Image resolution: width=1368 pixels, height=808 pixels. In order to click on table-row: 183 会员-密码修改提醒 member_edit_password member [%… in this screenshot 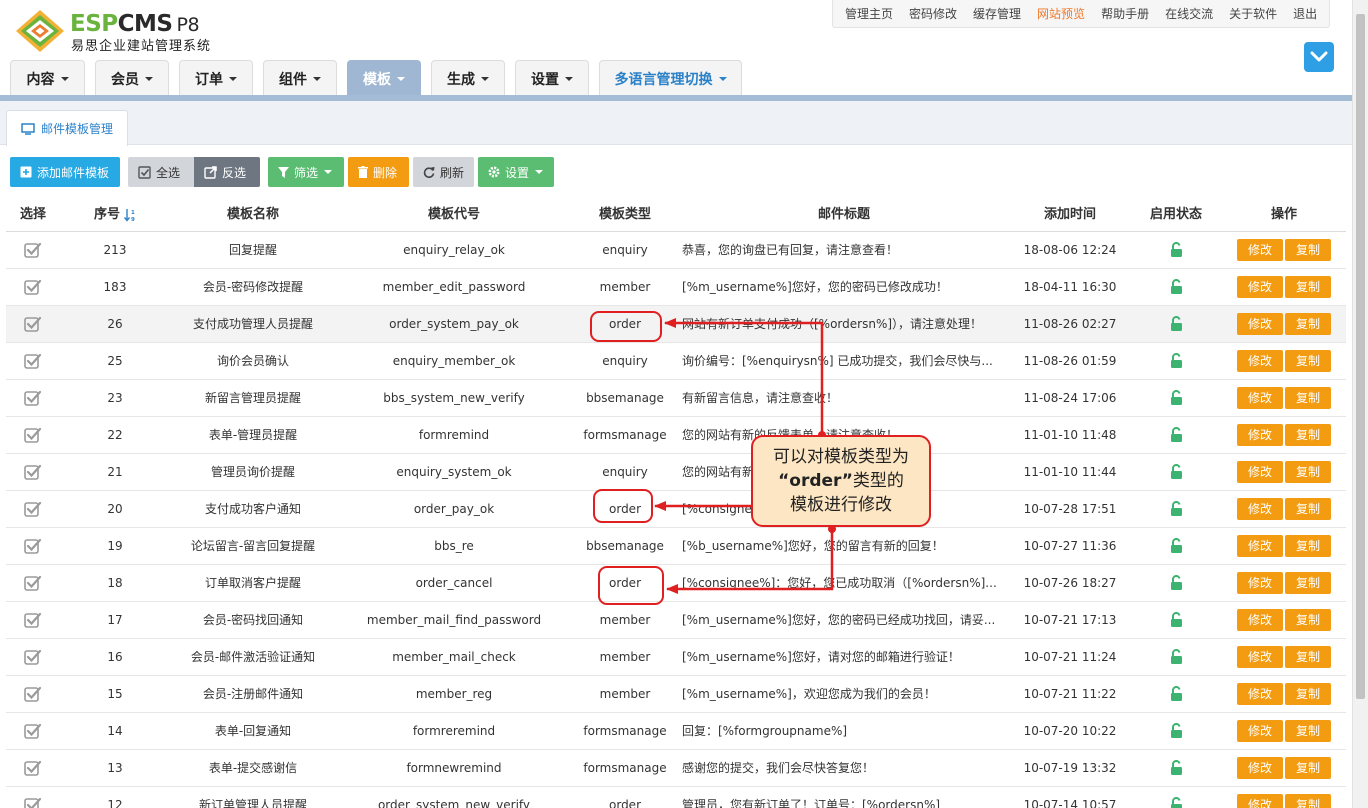, I will do `click(676, 287)`.